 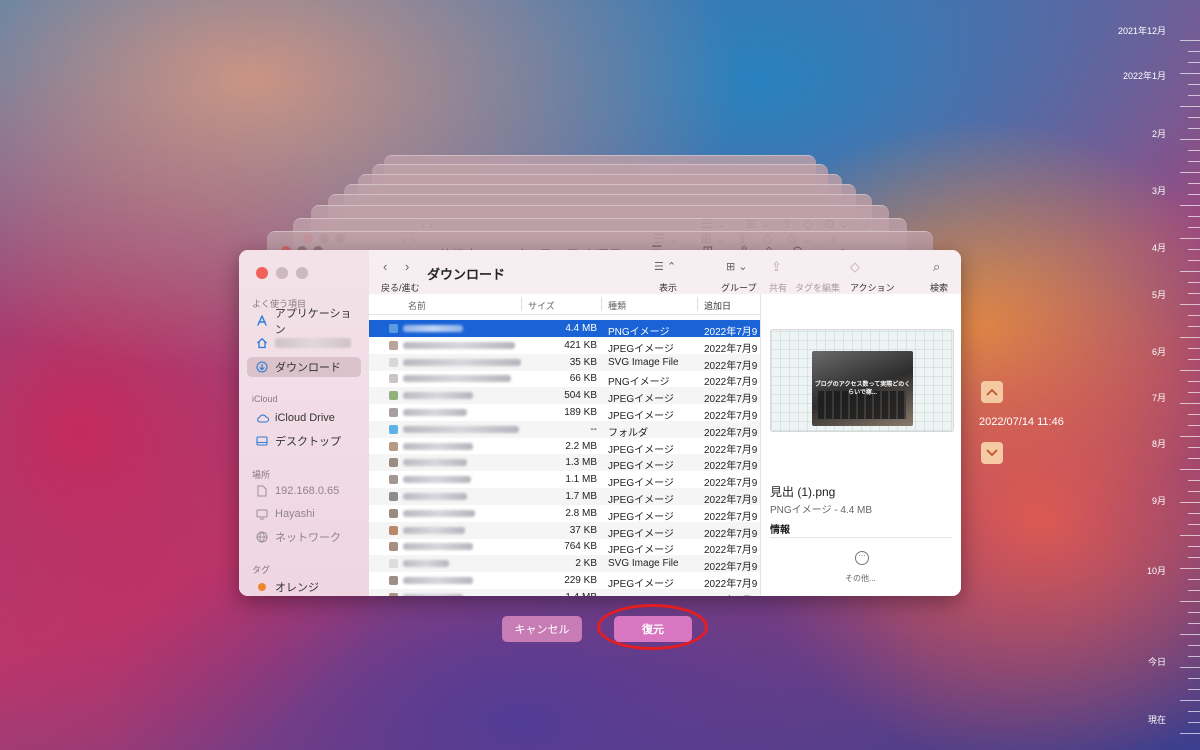 I want to click on file-row: 66 KB PNGイメージ 2022年7月9, so click(x=564, y=379).